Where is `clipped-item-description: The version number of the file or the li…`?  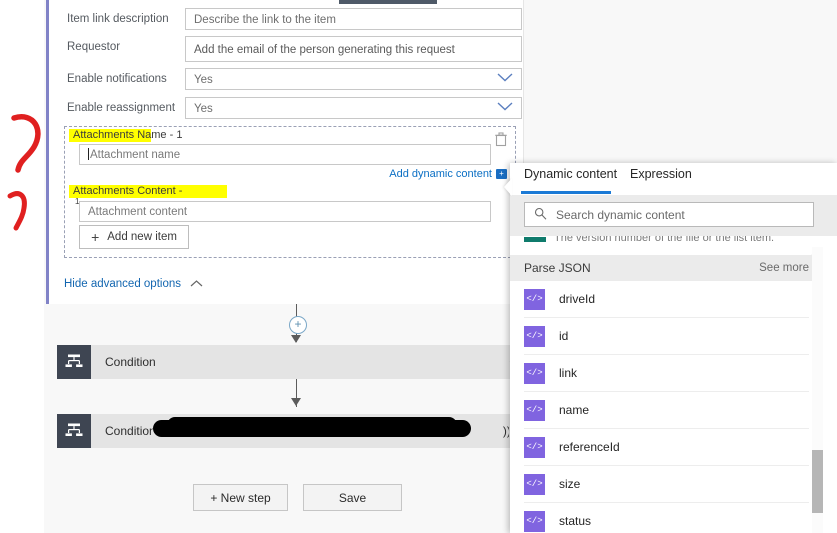
clipped-item-description: The version number of the file or the li… is located at coordinates (664, 240).